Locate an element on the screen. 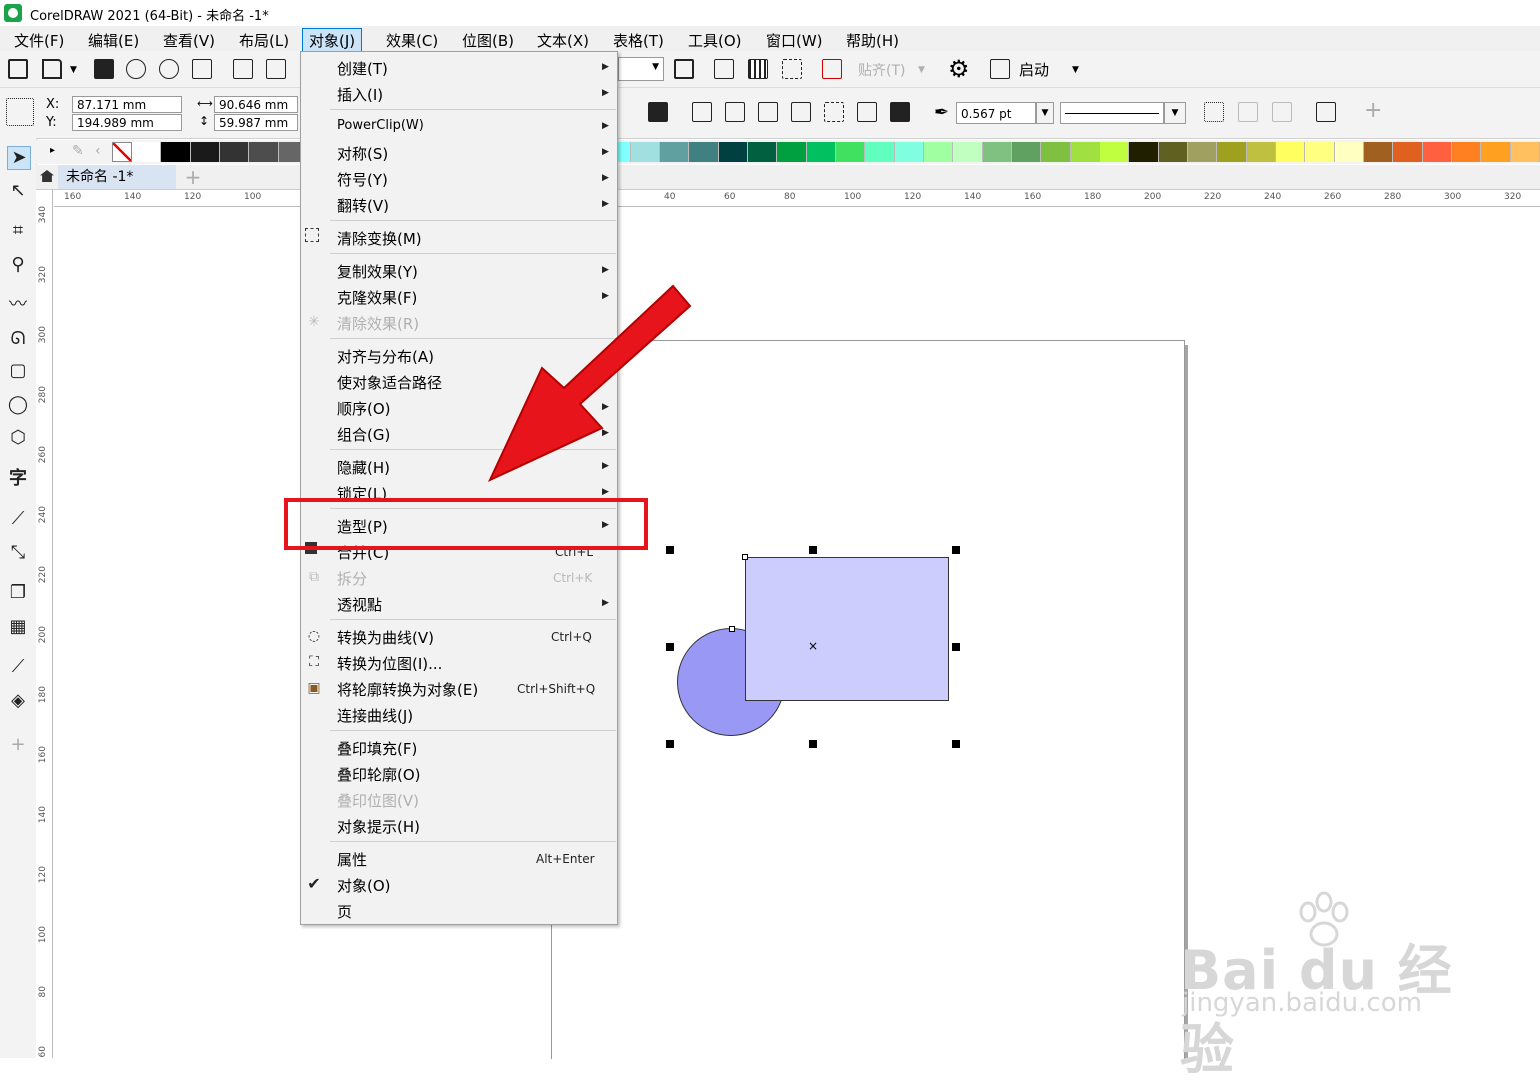 This screenshot has height=1084, width=1540. ellipse-tool-icon: ◯ is located at coordinates (18, 405).